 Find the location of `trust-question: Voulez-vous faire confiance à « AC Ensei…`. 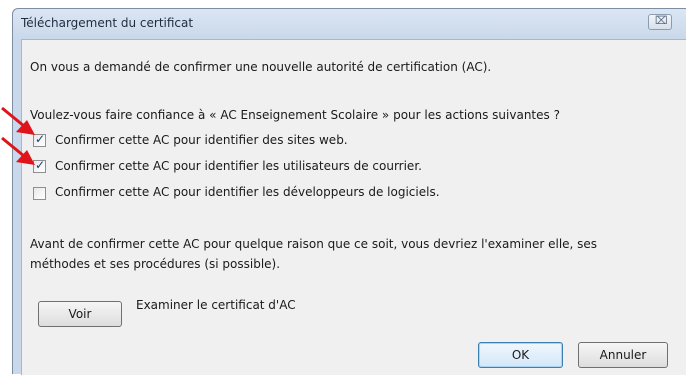

trust-question: Voulez-vous faire confiance à « AC Ensei… is located at coordinates (295, 115).